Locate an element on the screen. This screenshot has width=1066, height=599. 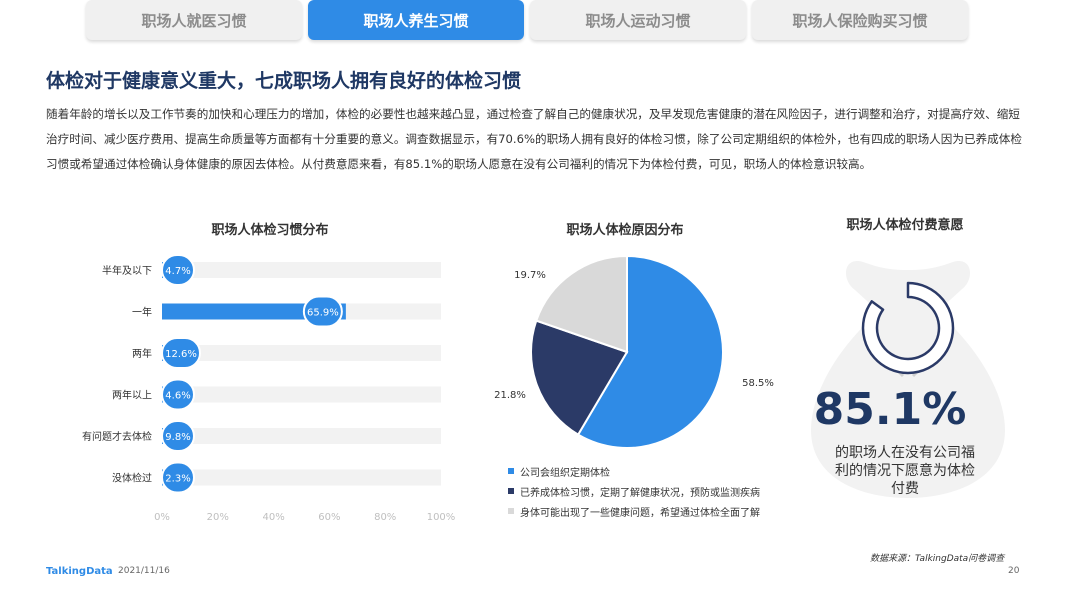
category-label: 没体检过 is located at coordinates (132, 478).